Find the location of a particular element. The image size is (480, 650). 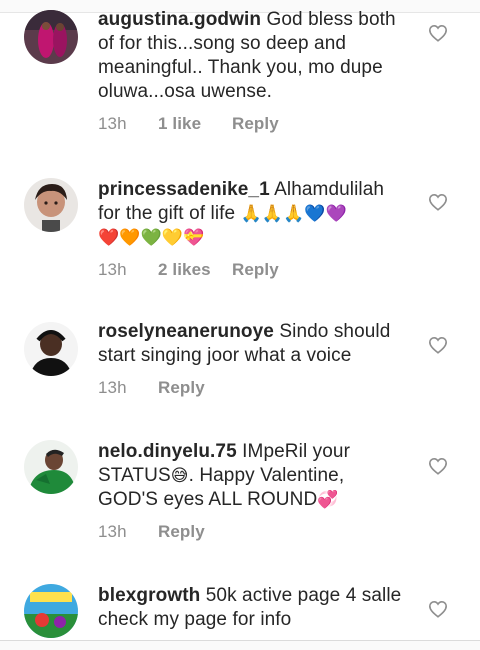

emoji: 💞 is located at coordinates (328, 500).